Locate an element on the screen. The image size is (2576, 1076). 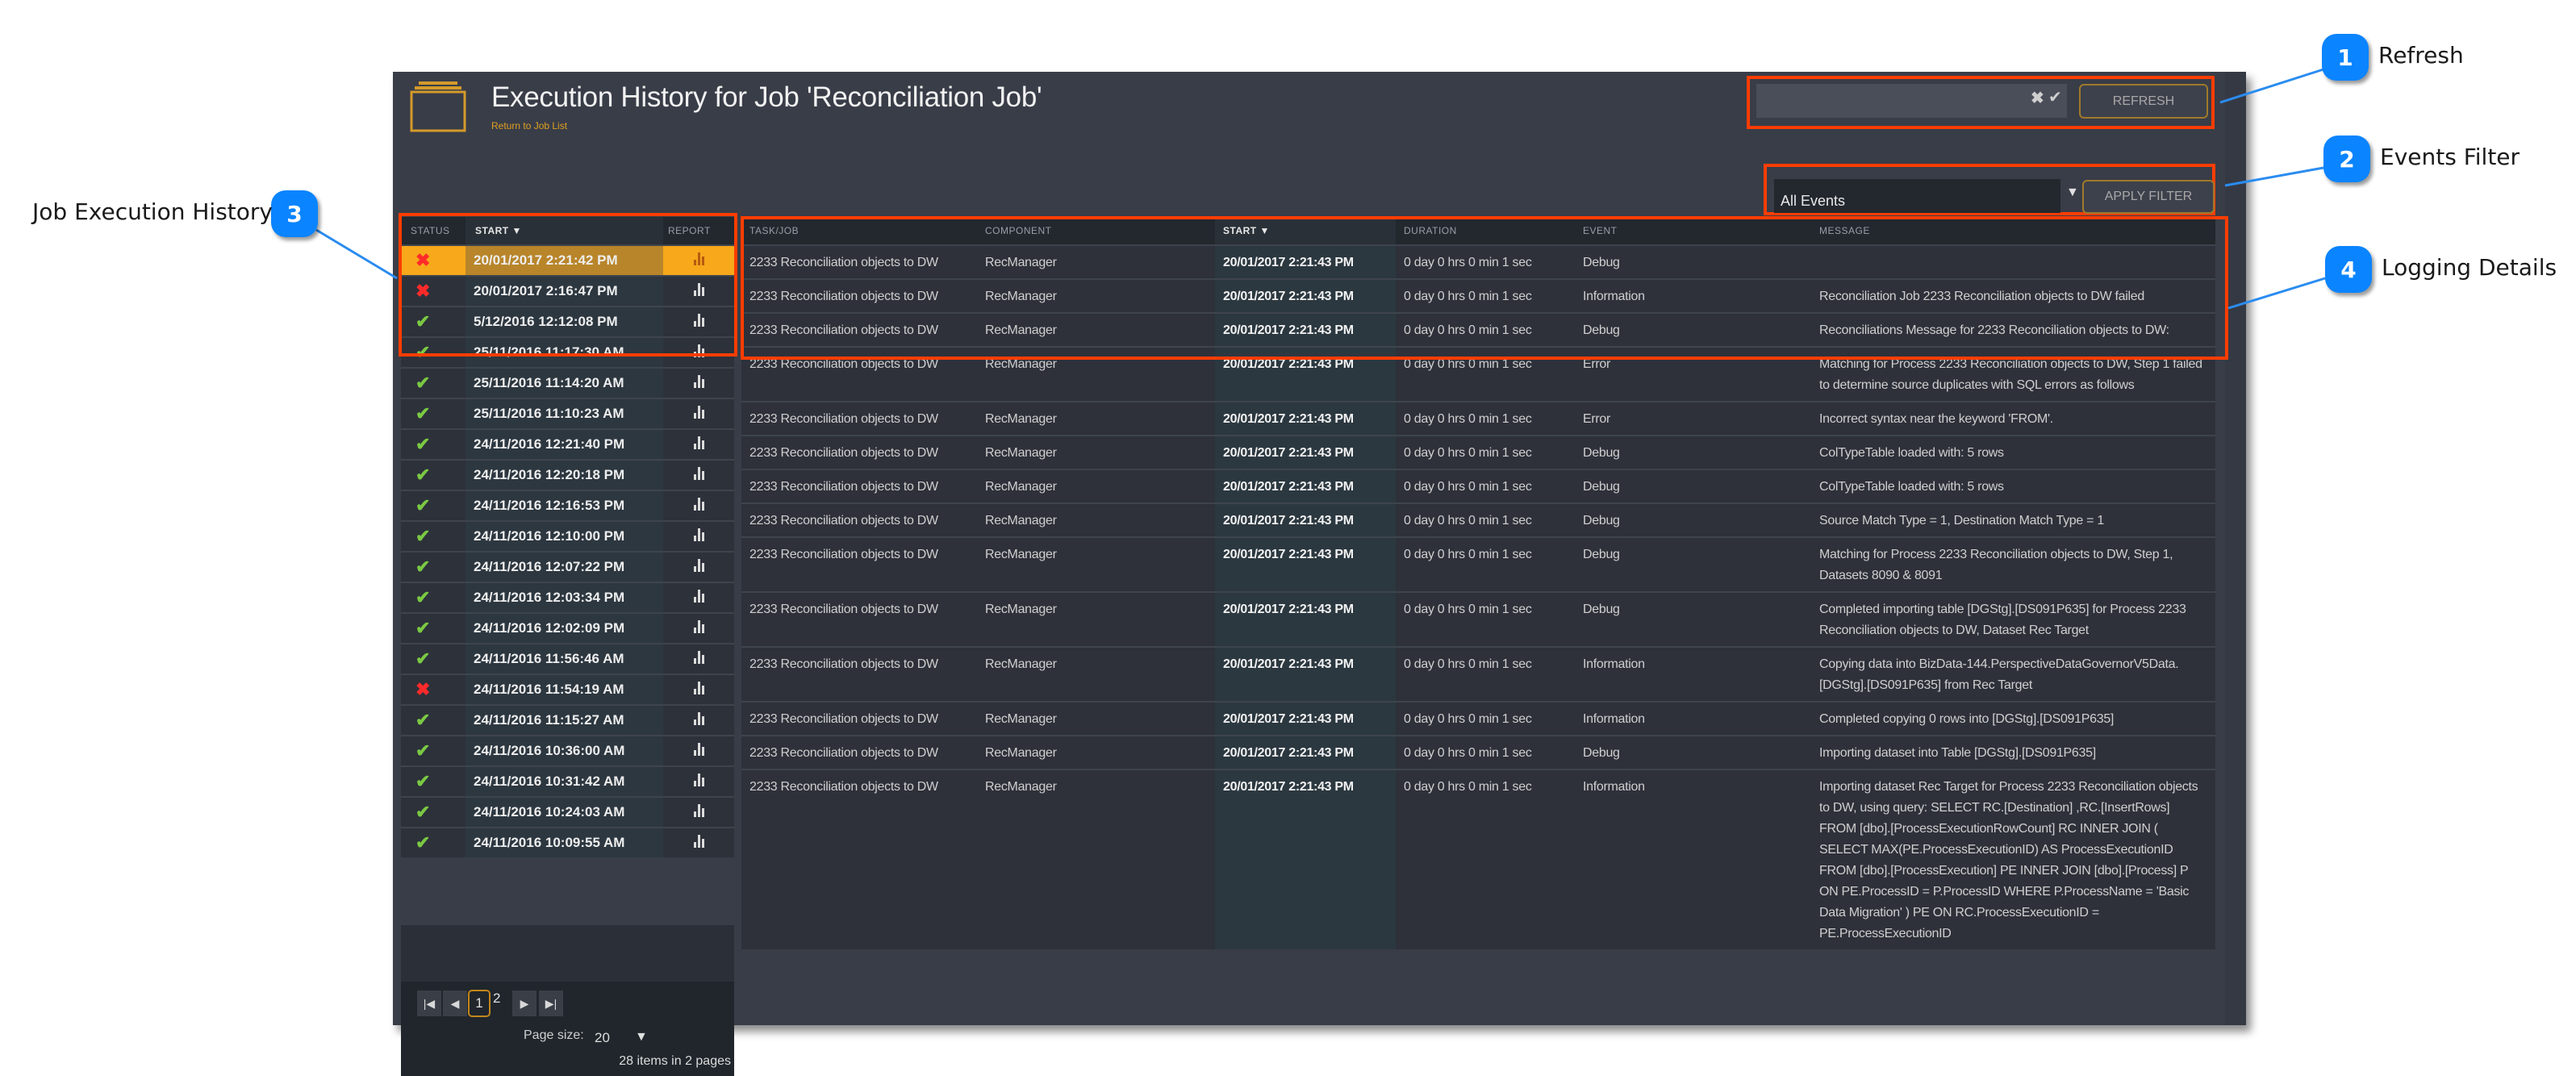
callout-badge-2: 2 is located at coordinates (2346, 159).